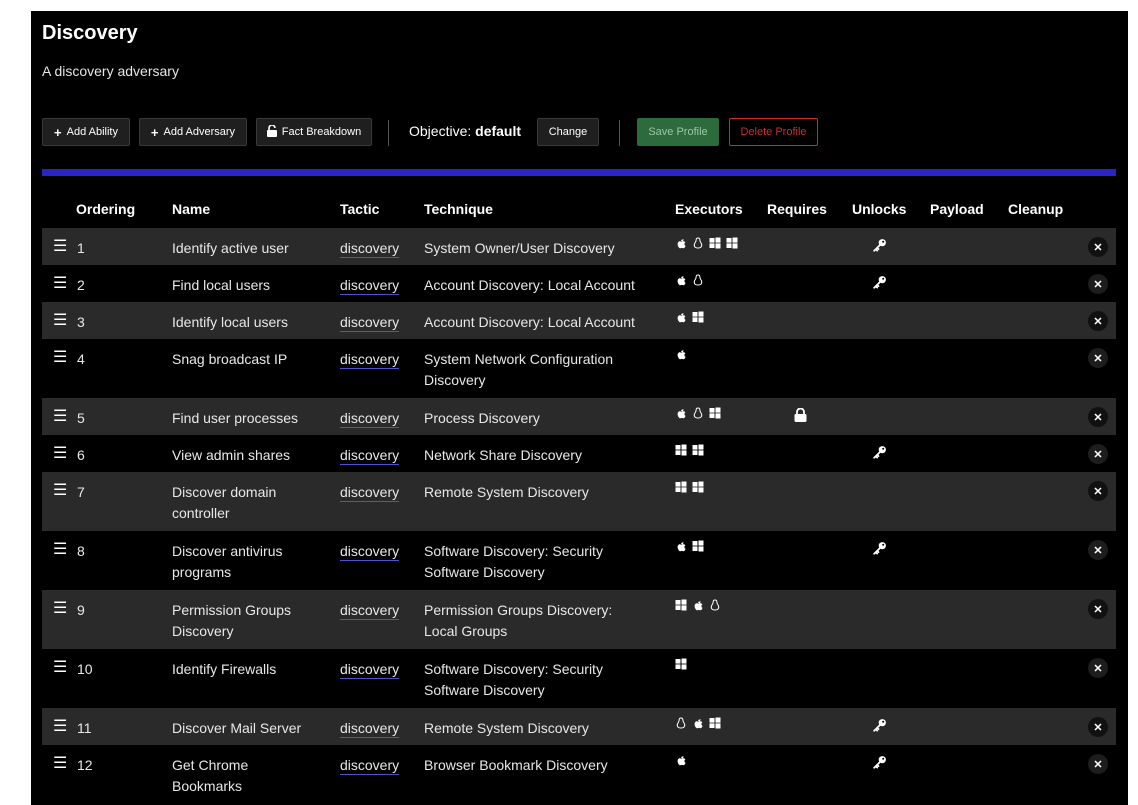  Describe the element at coordinates (519, 359) in the screenshot. I see `row-technique-line: System Network Configuration` at that location.